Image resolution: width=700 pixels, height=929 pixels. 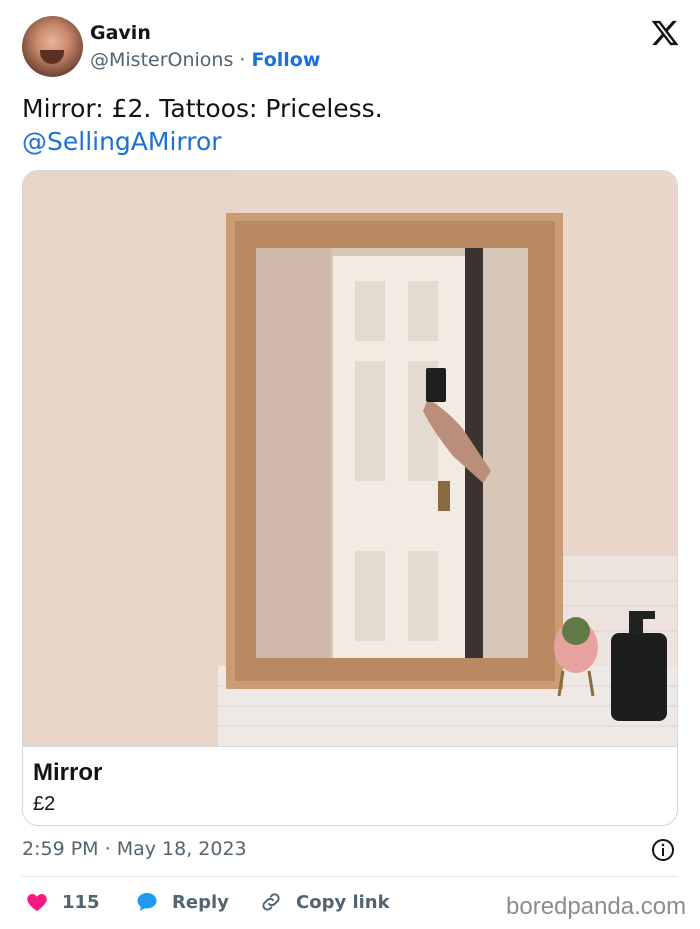 What do you see at coordinates (81, 902) in the screenshot?
I see `like-count: 115` at bounding box center [81, 902].